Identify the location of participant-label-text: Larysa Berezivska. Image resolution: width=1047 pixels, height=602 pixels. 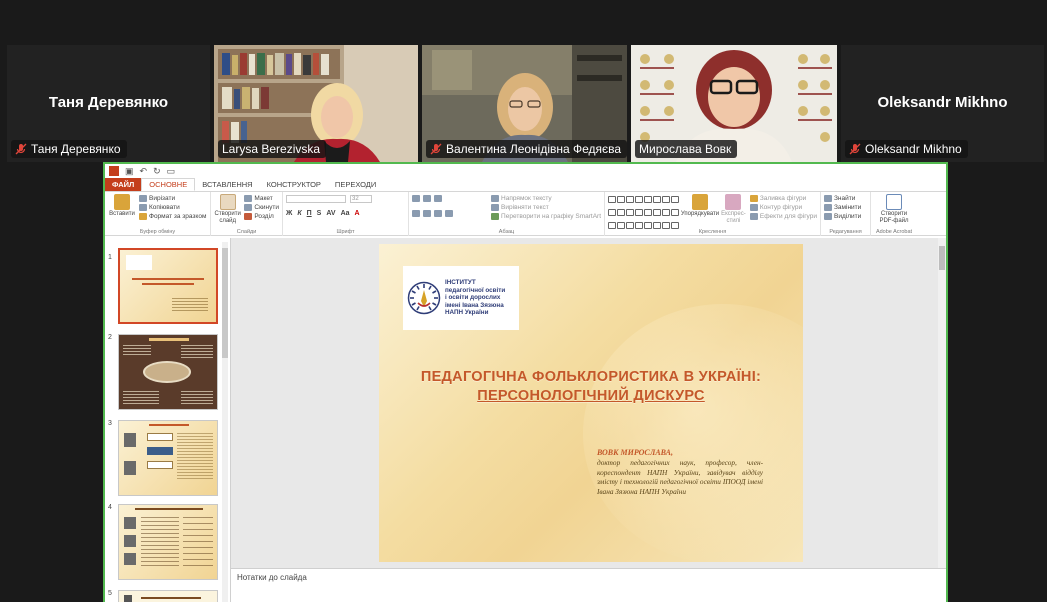
(271, 149).